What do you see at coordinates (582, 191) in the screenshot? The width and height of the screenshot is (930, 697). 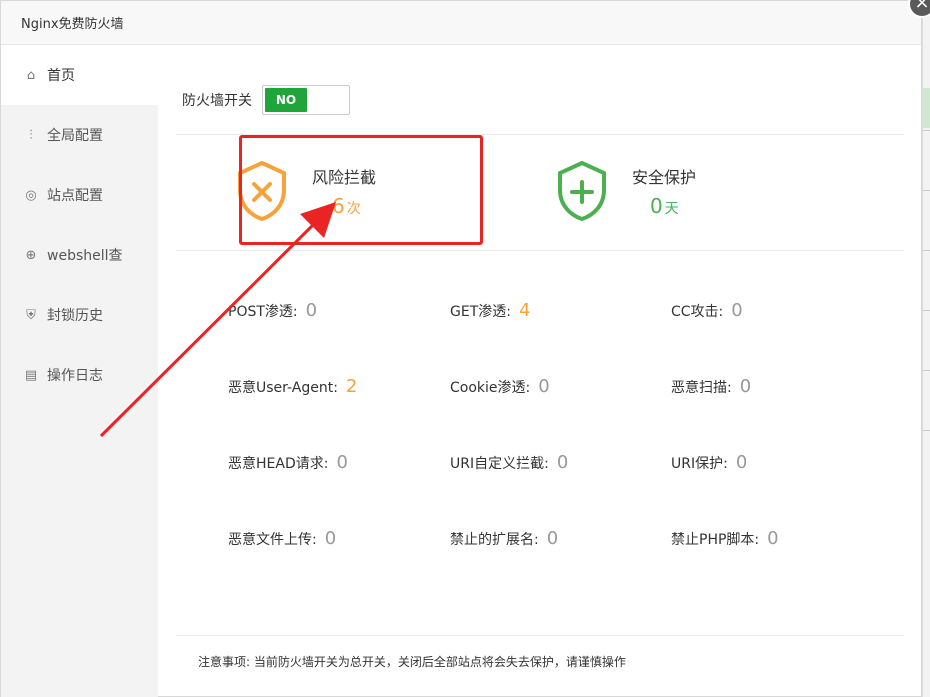 I see `shield-plus-icon` at bounding box center [582, 191].